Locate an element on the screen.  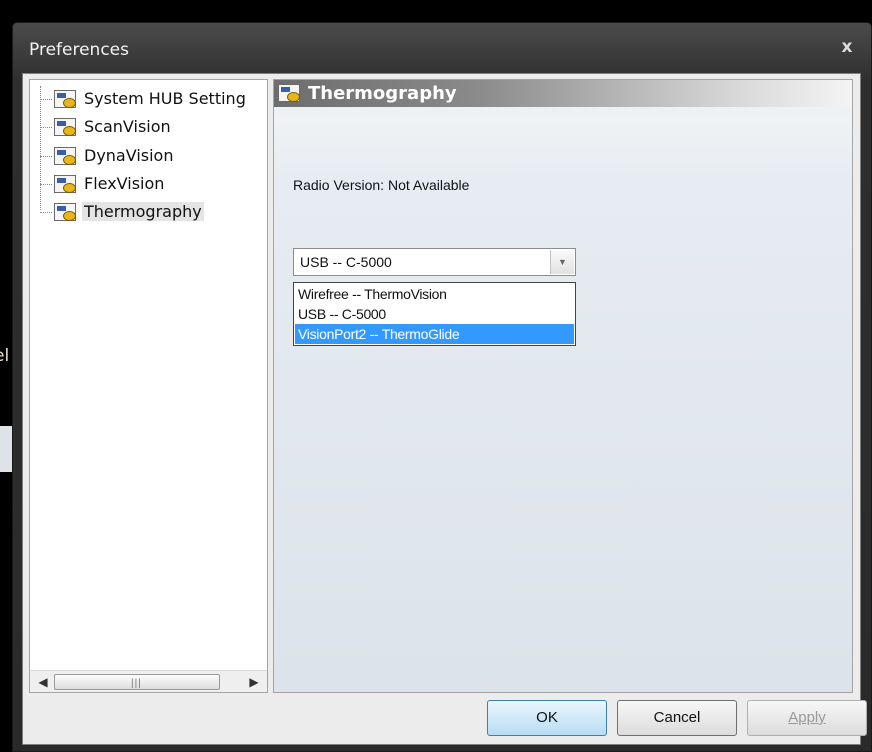
background-window-fragment is located at coordinates (6, 449).